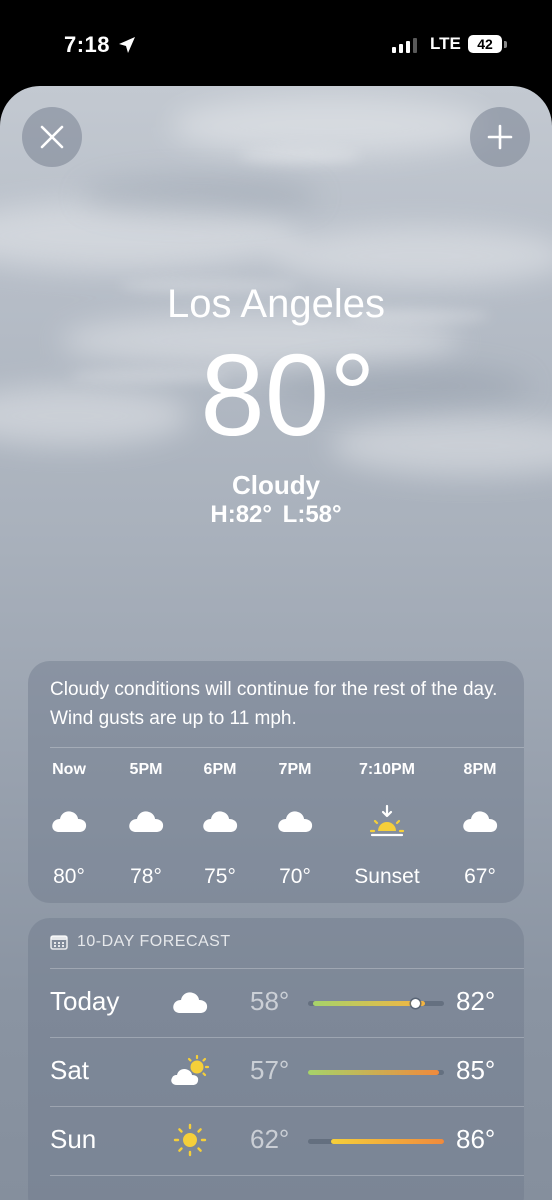 The width and height of the screenshot is (552, 1200). Describe the element at coordinates (70, 1070) in the screenshot. I see `forecast-day: Sat` at that location.